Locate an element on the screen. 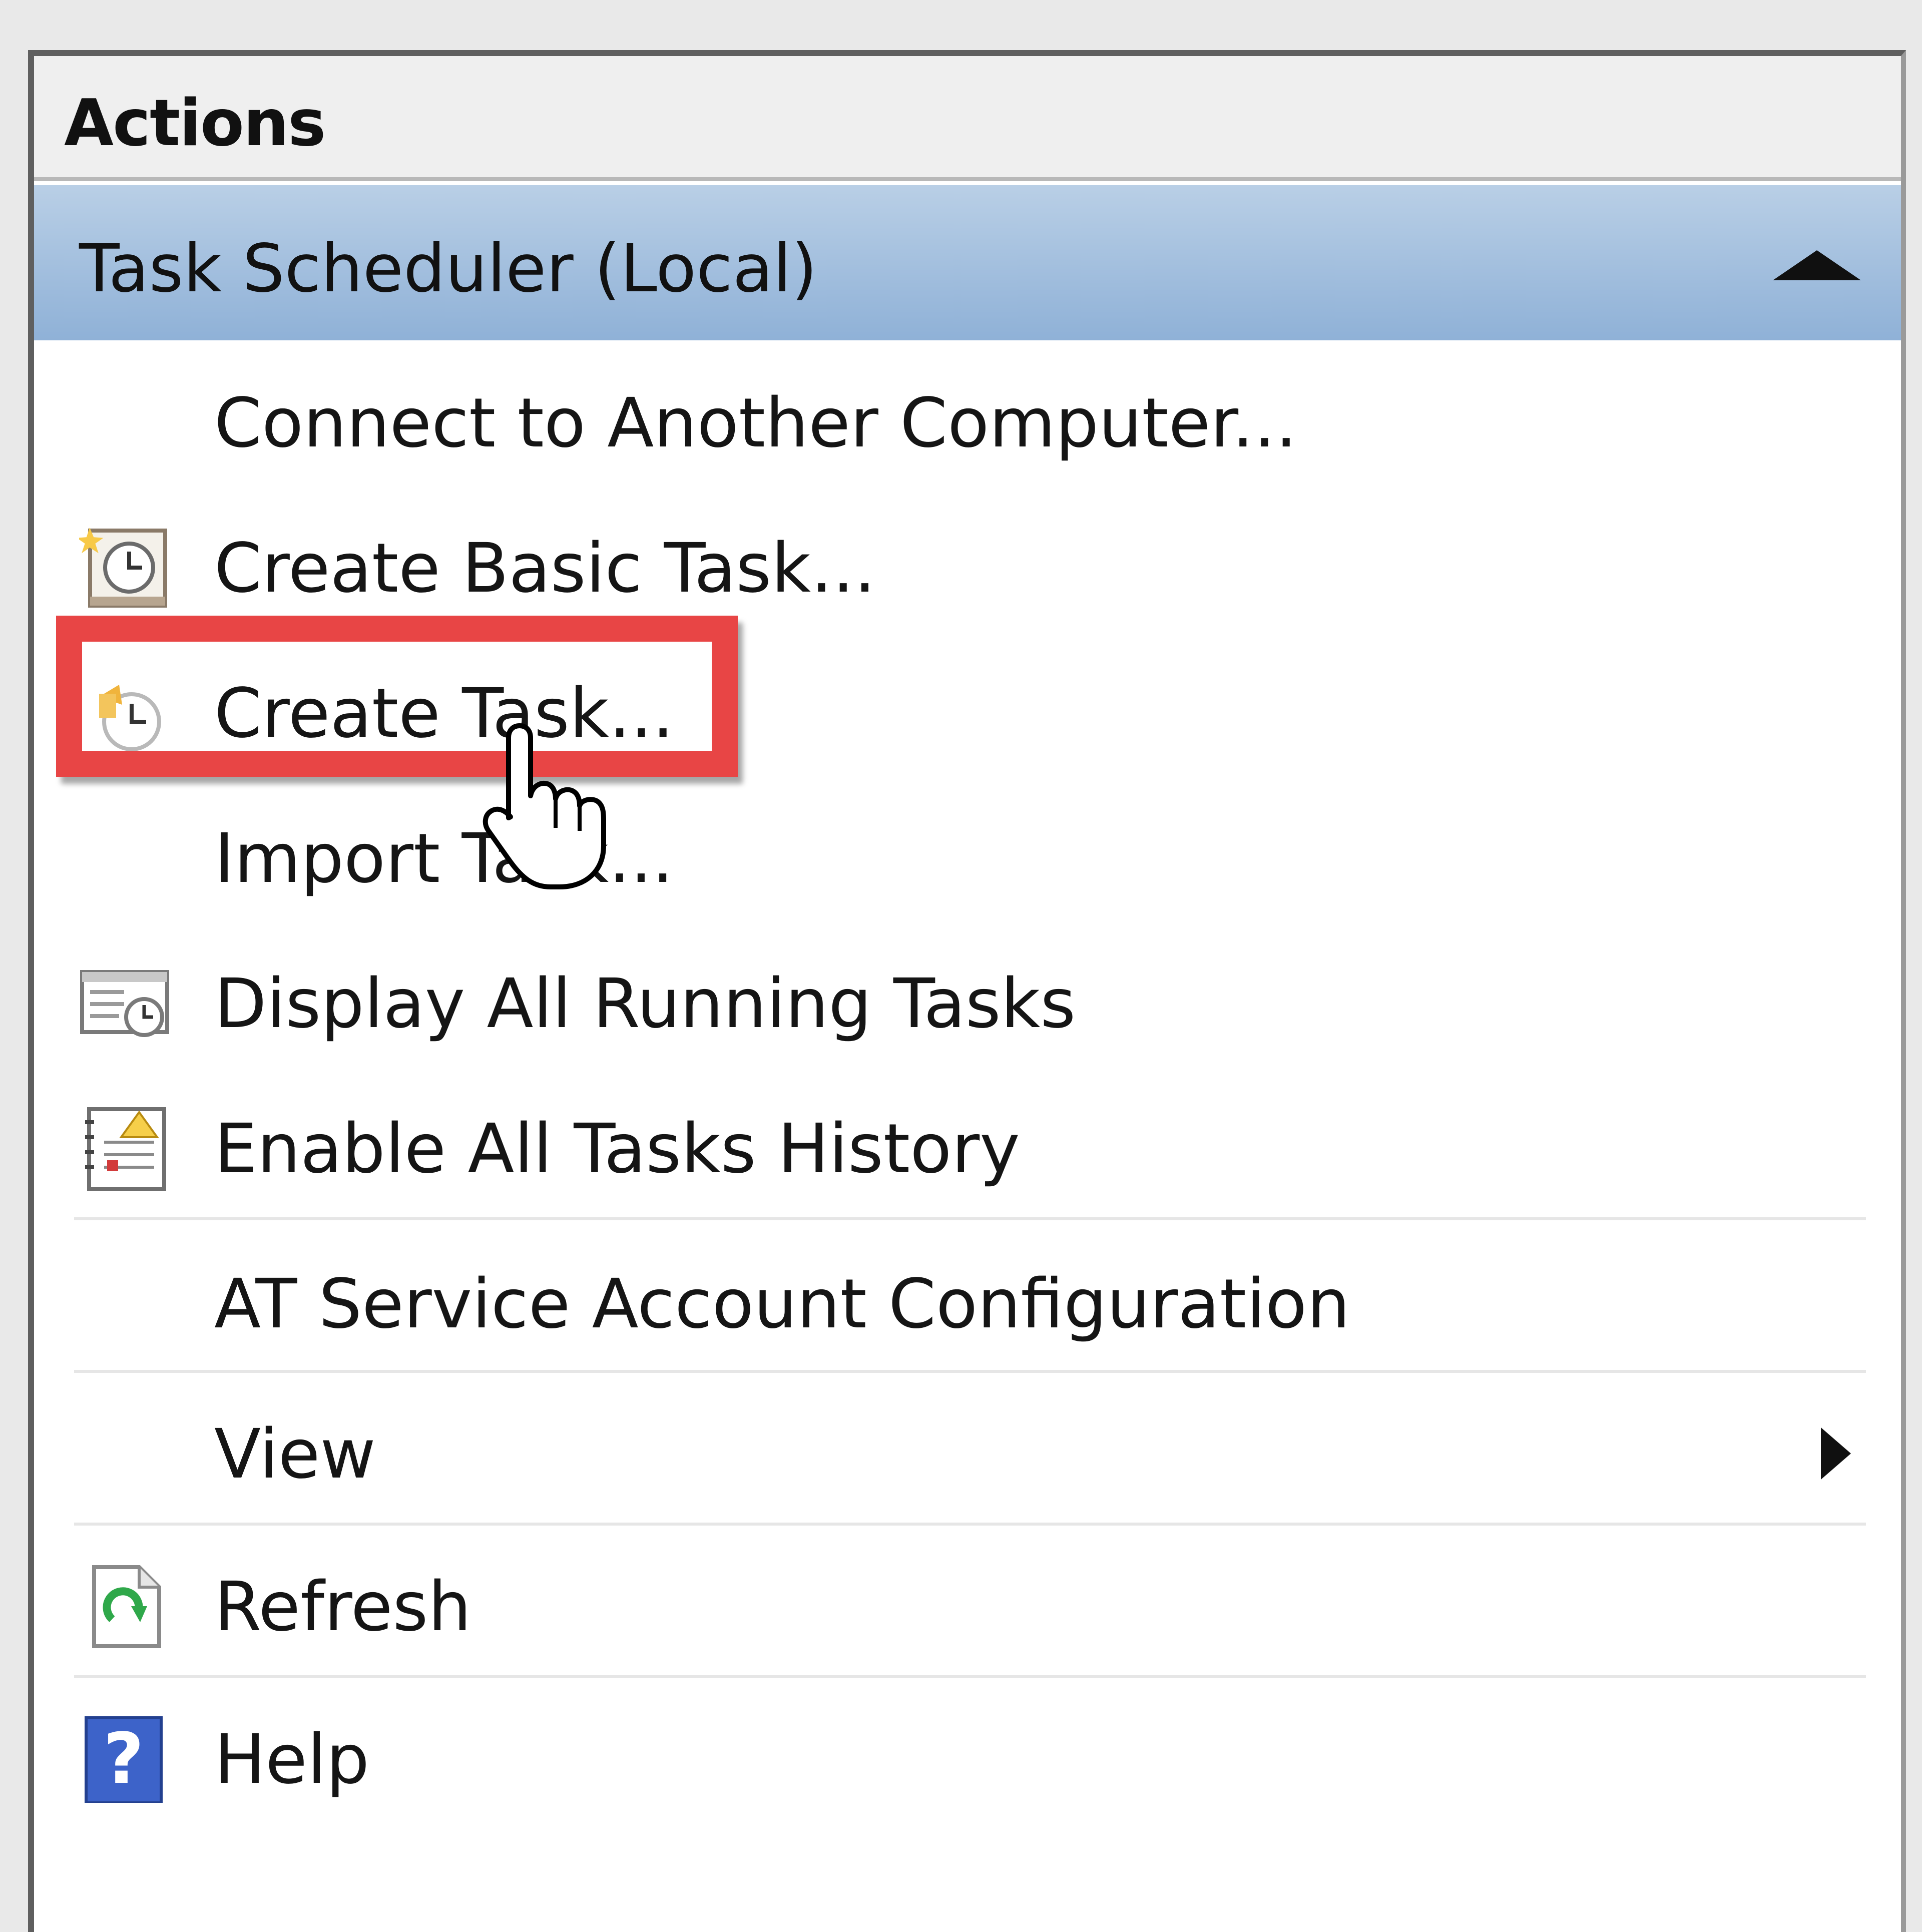 This screenshot has height=1932, width=1922. action-label: View is located at coordinates (295, 1454).